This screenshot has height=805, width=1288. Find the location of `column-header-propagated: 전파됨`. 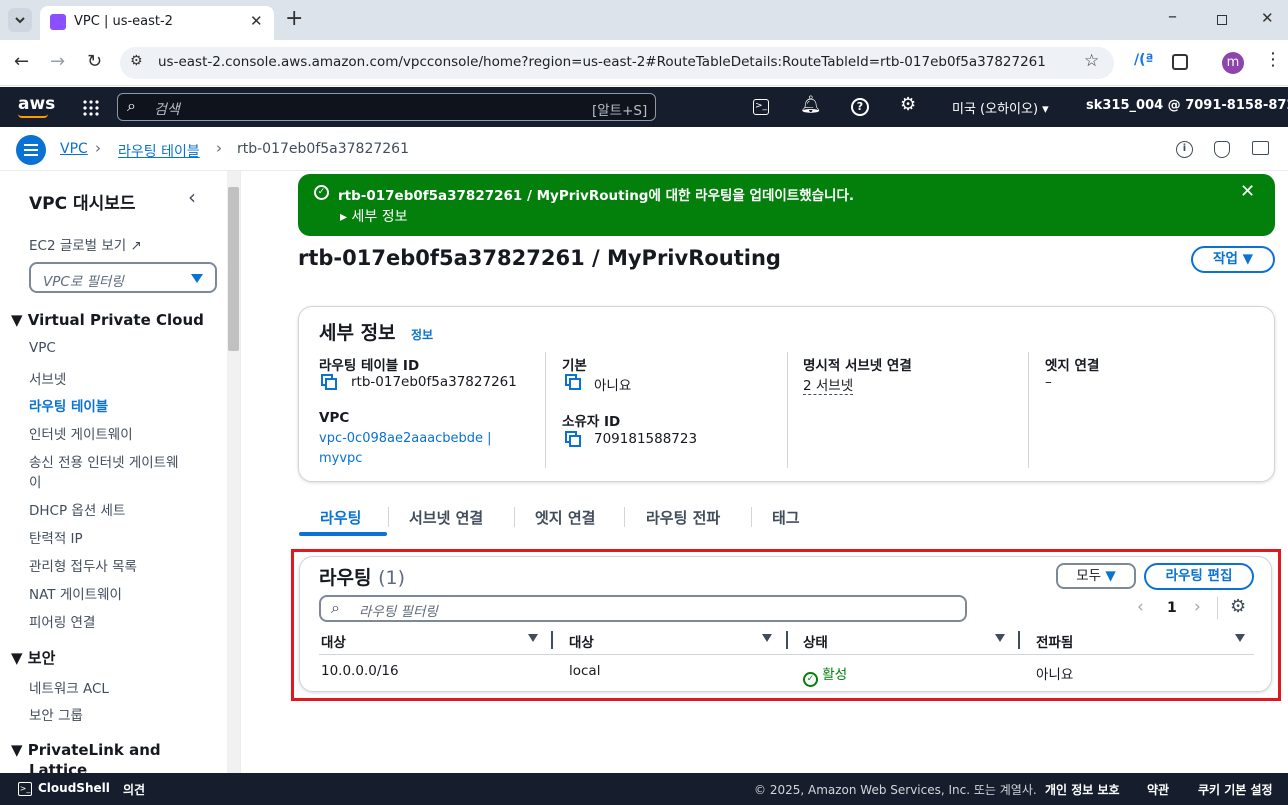

column-header-propagated: 전파됨 is located at coordinates (1054, 641).